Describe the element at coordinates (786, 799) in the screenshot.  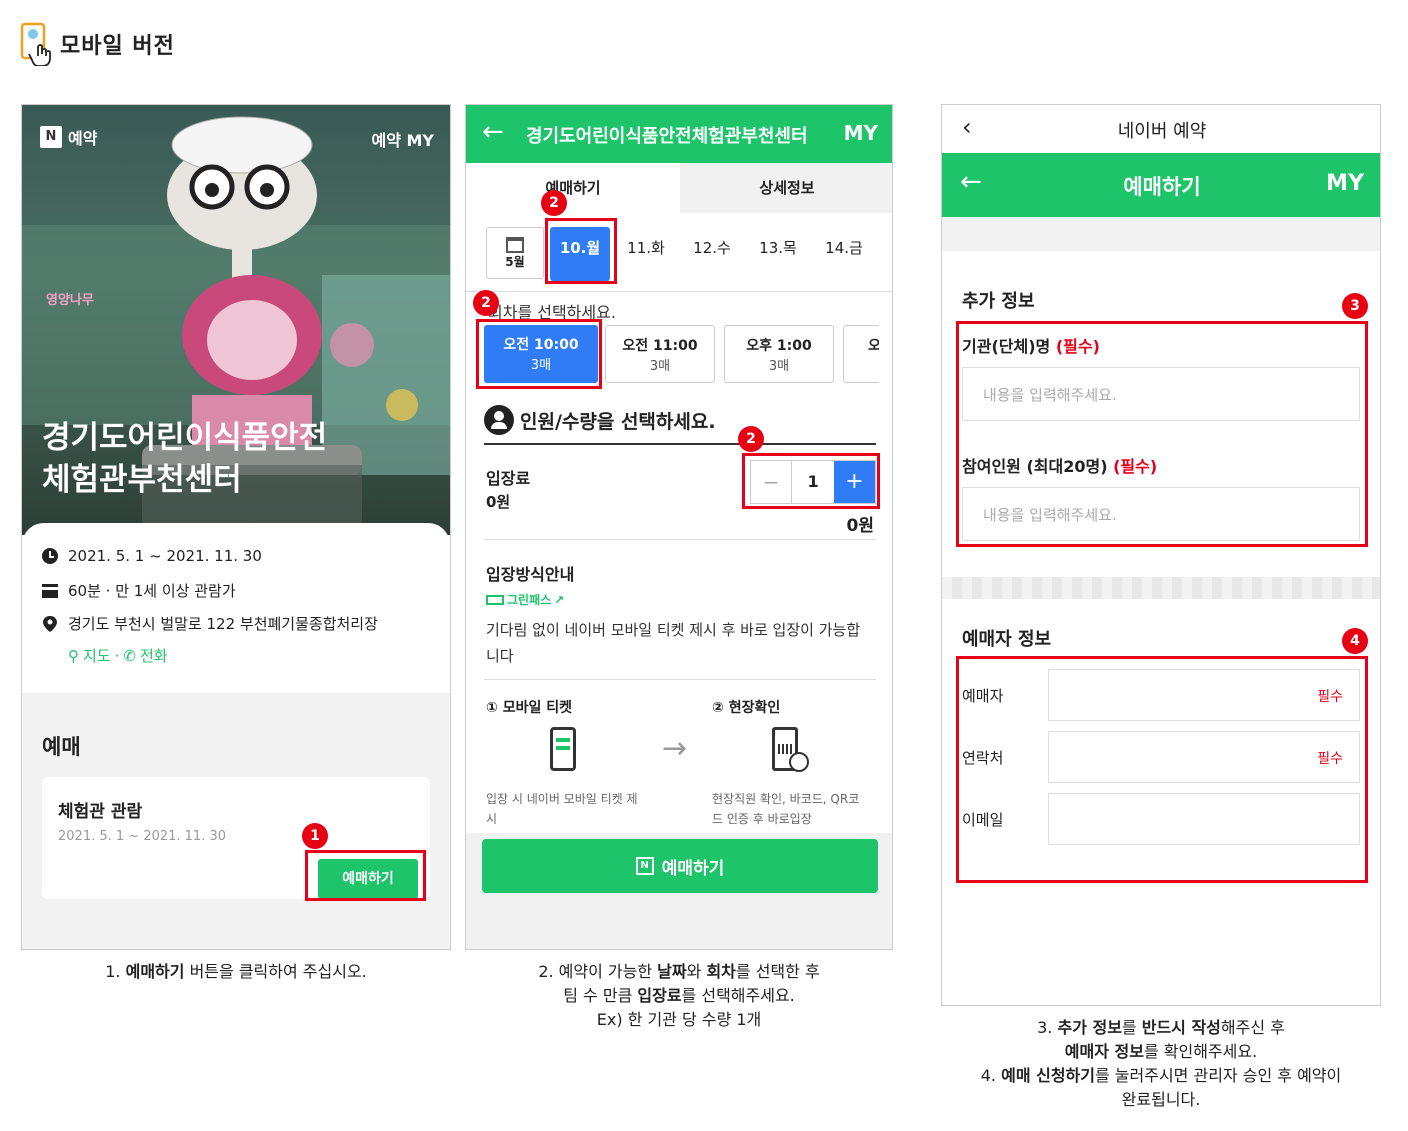
I see `step2-desc-line1: 현장직원 확인, 바코드, QR코` at that location.